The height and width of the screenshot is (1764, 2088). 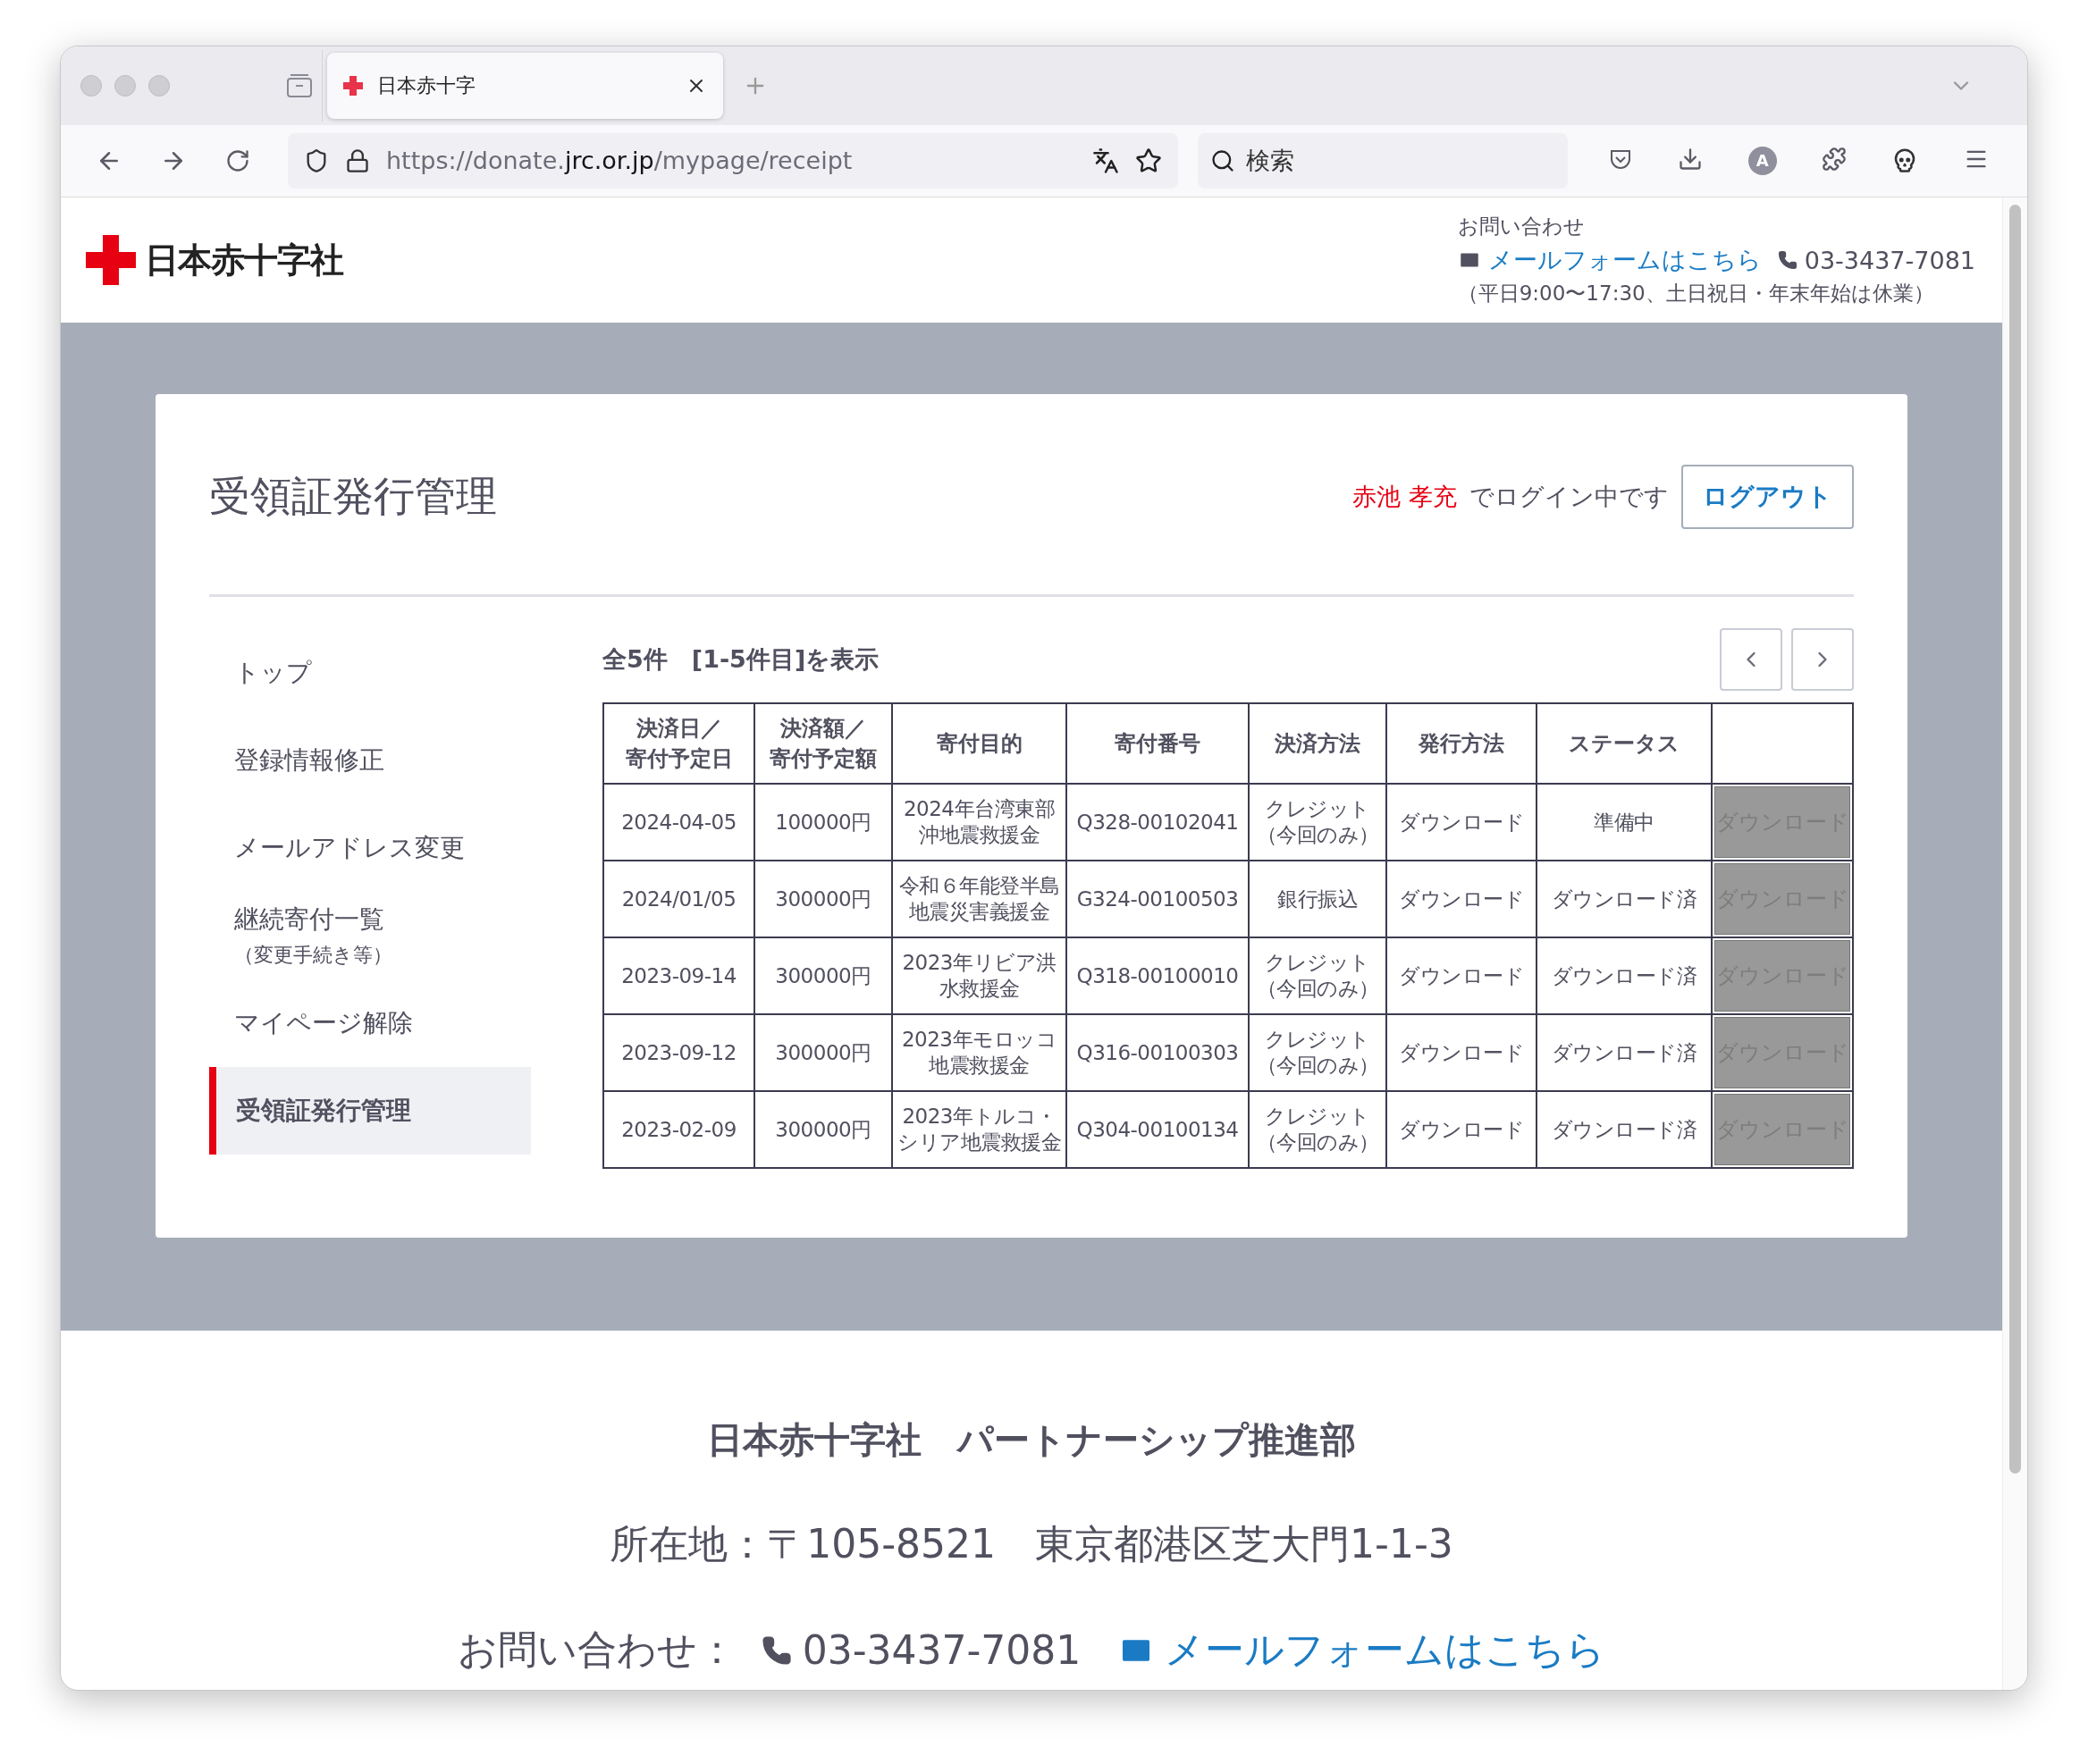 What do you see at coordinates (237, 160) in the screenshot?
I see `reload-icon` at bounding box center [237, 160].